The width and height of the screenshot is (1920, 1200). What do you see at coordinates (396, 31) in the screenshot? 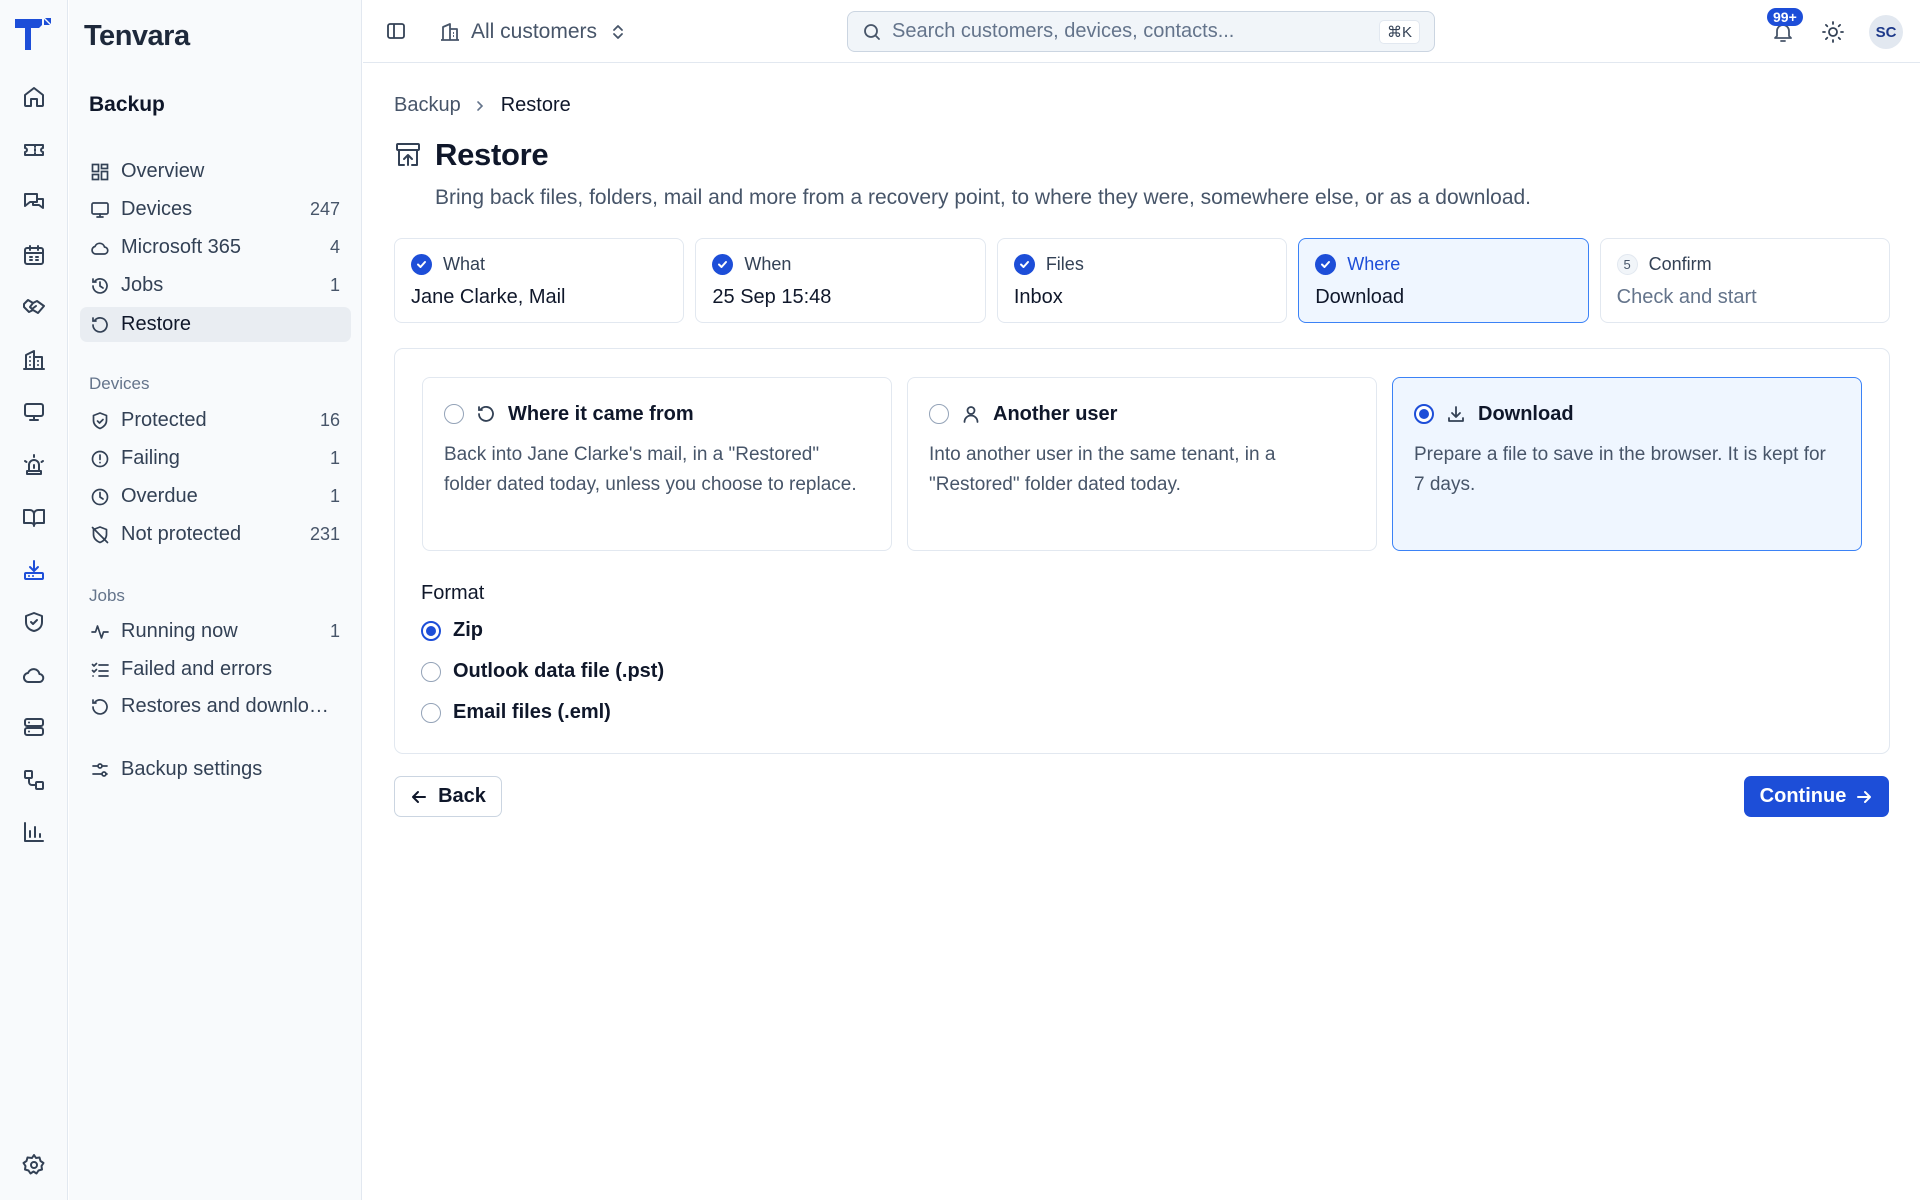
I see `sidebar-toggle-icon` at bounding box center [396, 31].